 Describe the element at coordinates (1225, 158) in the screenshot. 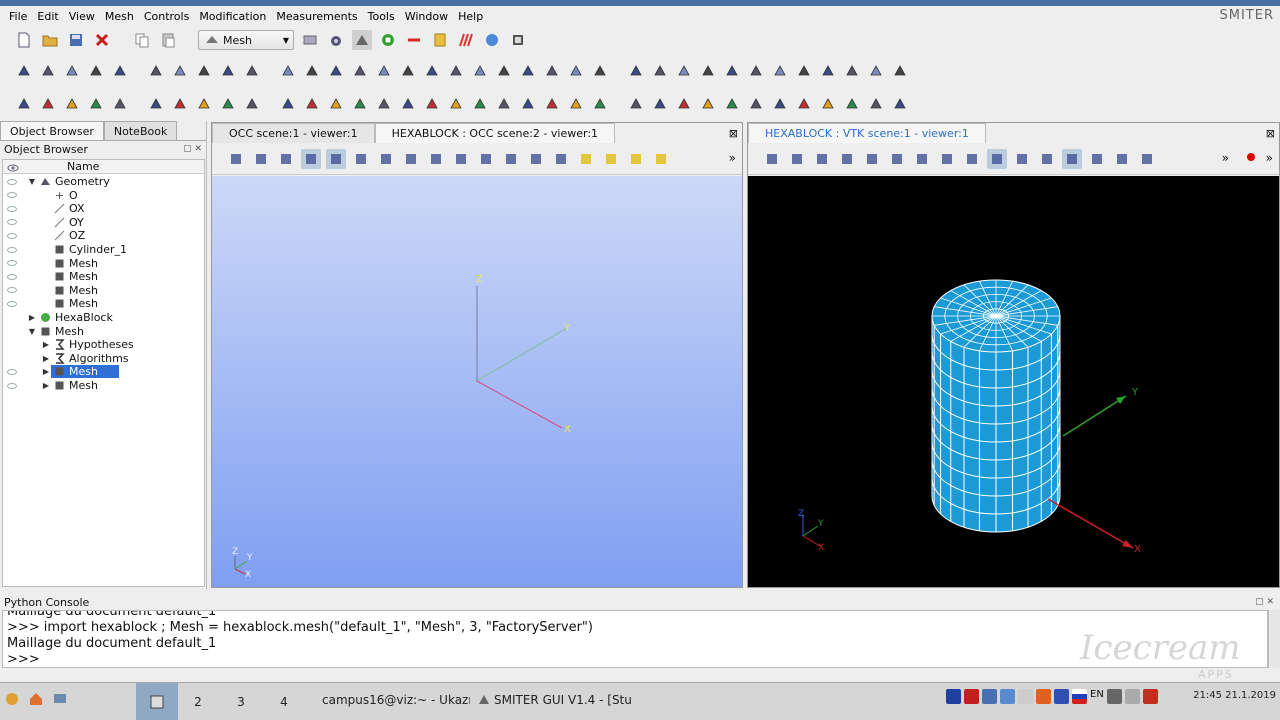

I see `more-tools-icon: »` at that location.